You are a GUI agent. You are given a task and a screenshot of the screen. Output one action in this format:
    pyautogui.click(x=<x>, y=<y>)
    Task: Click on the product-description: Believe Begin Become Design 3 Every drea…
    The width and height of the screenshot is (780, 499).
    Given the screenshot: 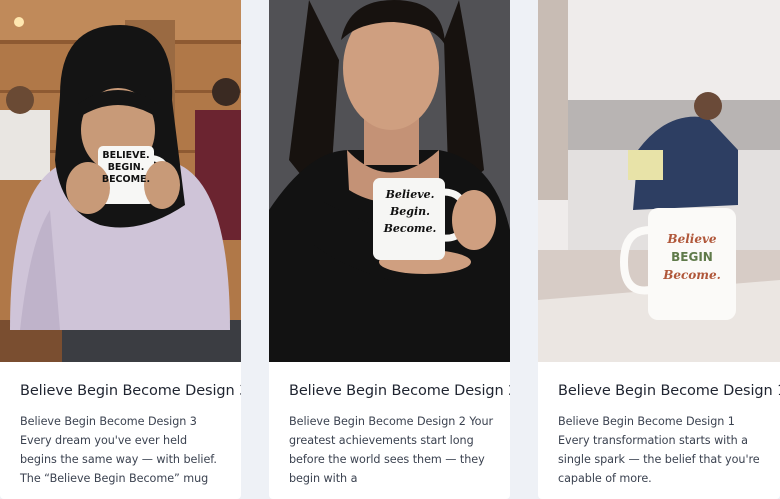 What is the action you would take?
    pyautogui.click(x=118, y=450)
    